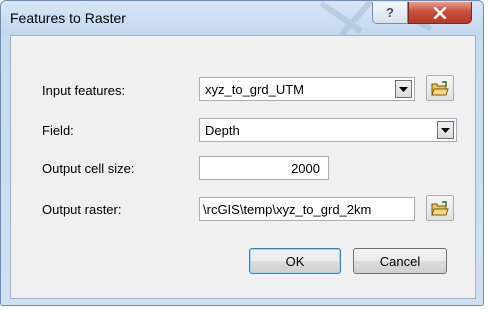  What do you see at coordinates (242, 18) in the screenshot?
I see `title-bar: Features to Raster ?` at bounding box center [242, 18].